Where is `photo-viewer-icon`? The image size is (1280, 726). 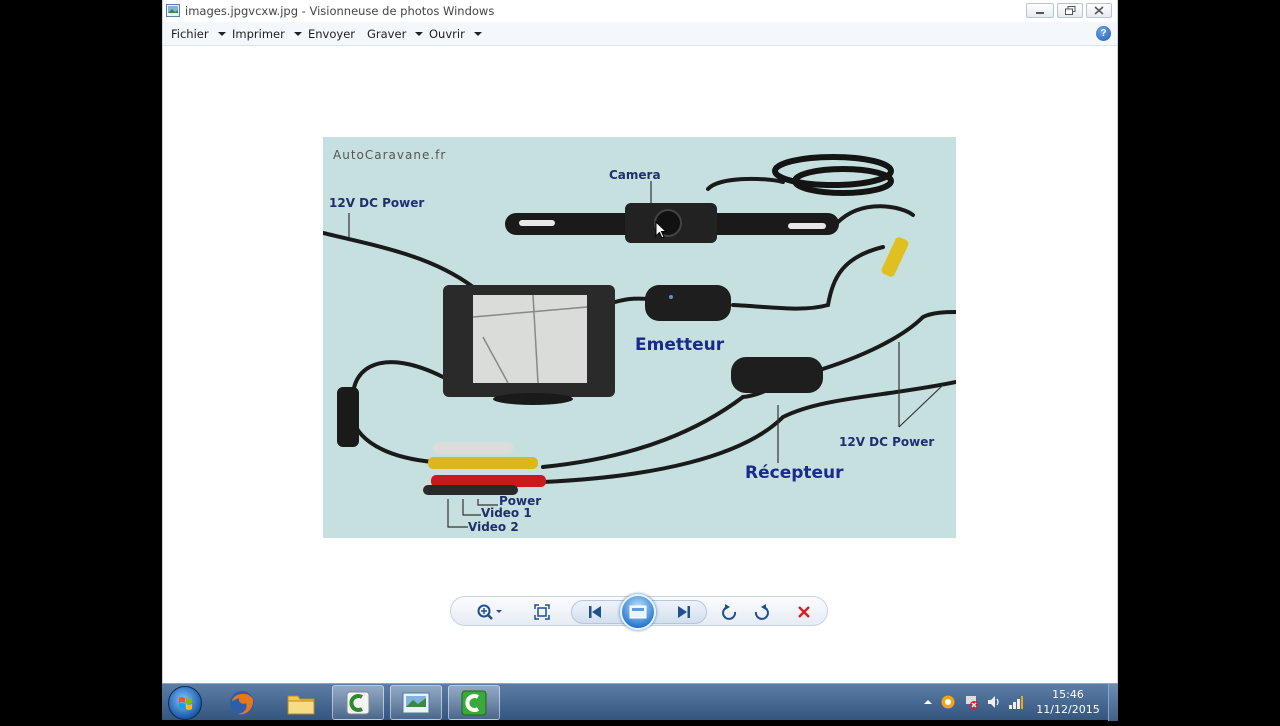 photo-viewer-icon is located at coordinates (416, 702).